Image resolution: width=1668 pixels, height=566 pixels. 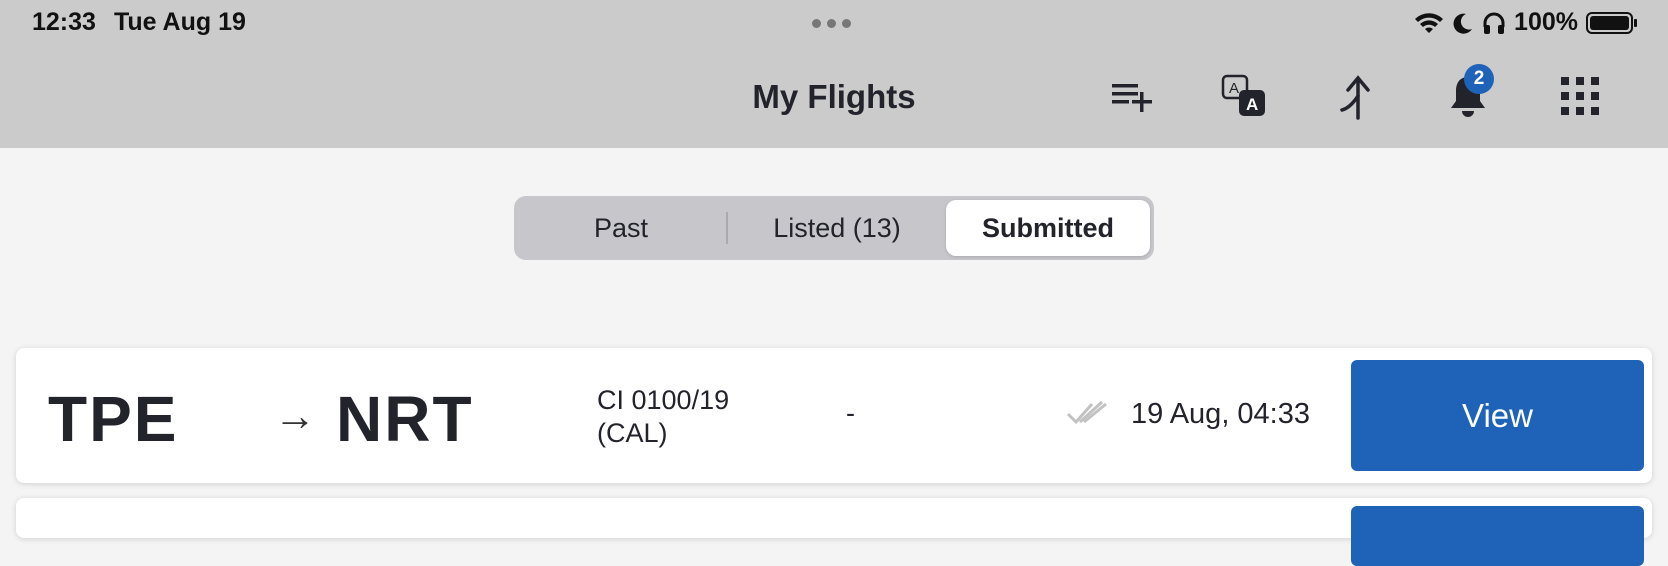 I want to click on flight-extra: -, so click(x=850, y=413).